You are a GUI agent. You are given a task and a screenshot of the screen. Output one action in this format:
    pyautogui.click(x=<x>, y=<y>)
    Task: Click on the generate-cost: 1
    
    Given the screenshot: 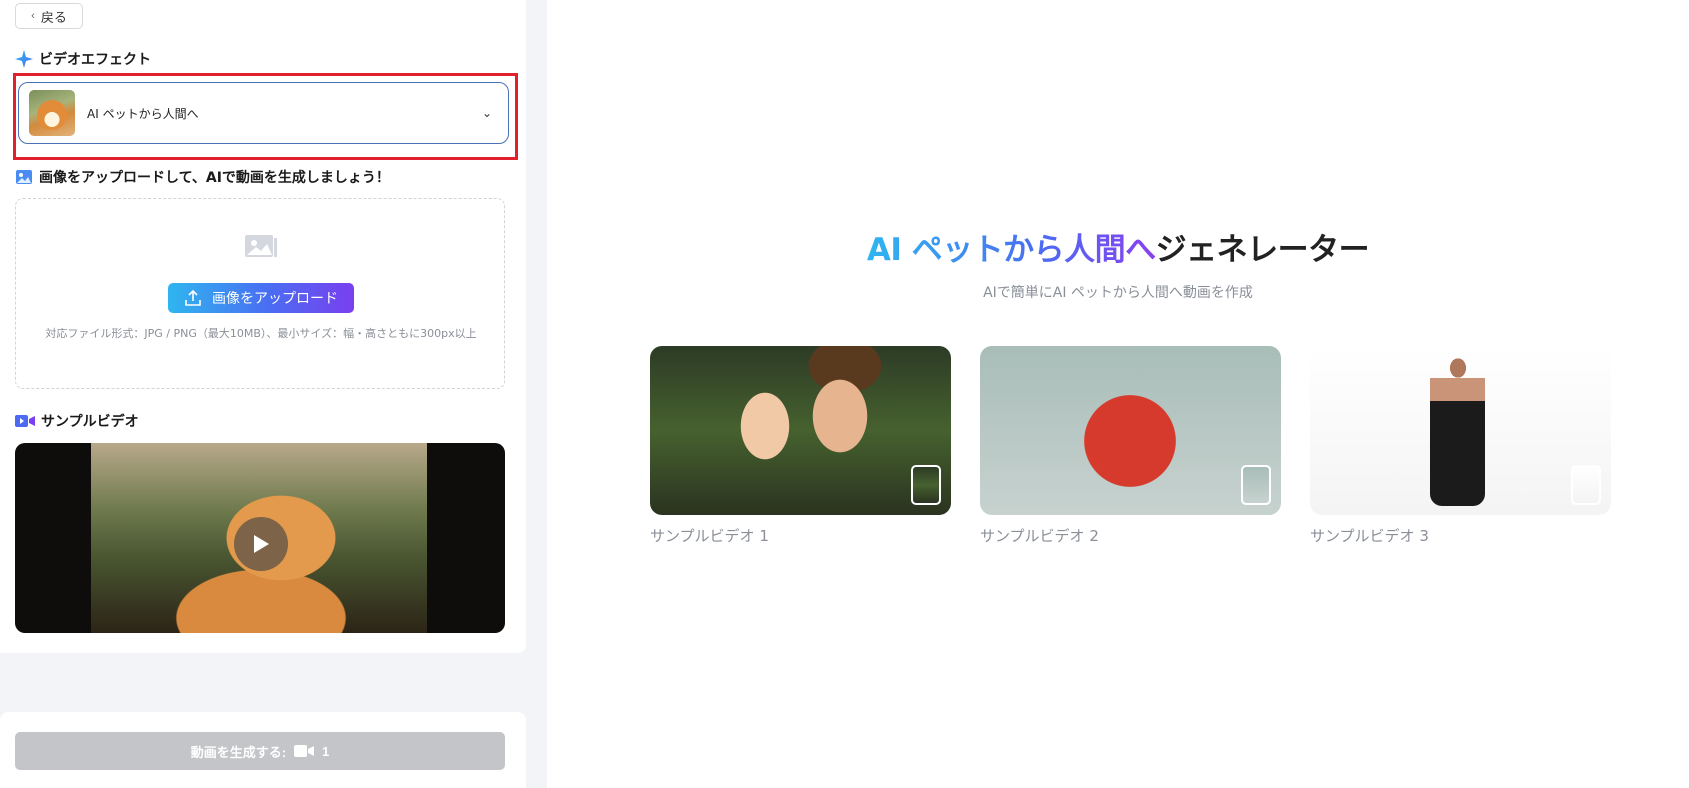 What is the action you would take?
    pyautogui.click(x=326, y=751)
    